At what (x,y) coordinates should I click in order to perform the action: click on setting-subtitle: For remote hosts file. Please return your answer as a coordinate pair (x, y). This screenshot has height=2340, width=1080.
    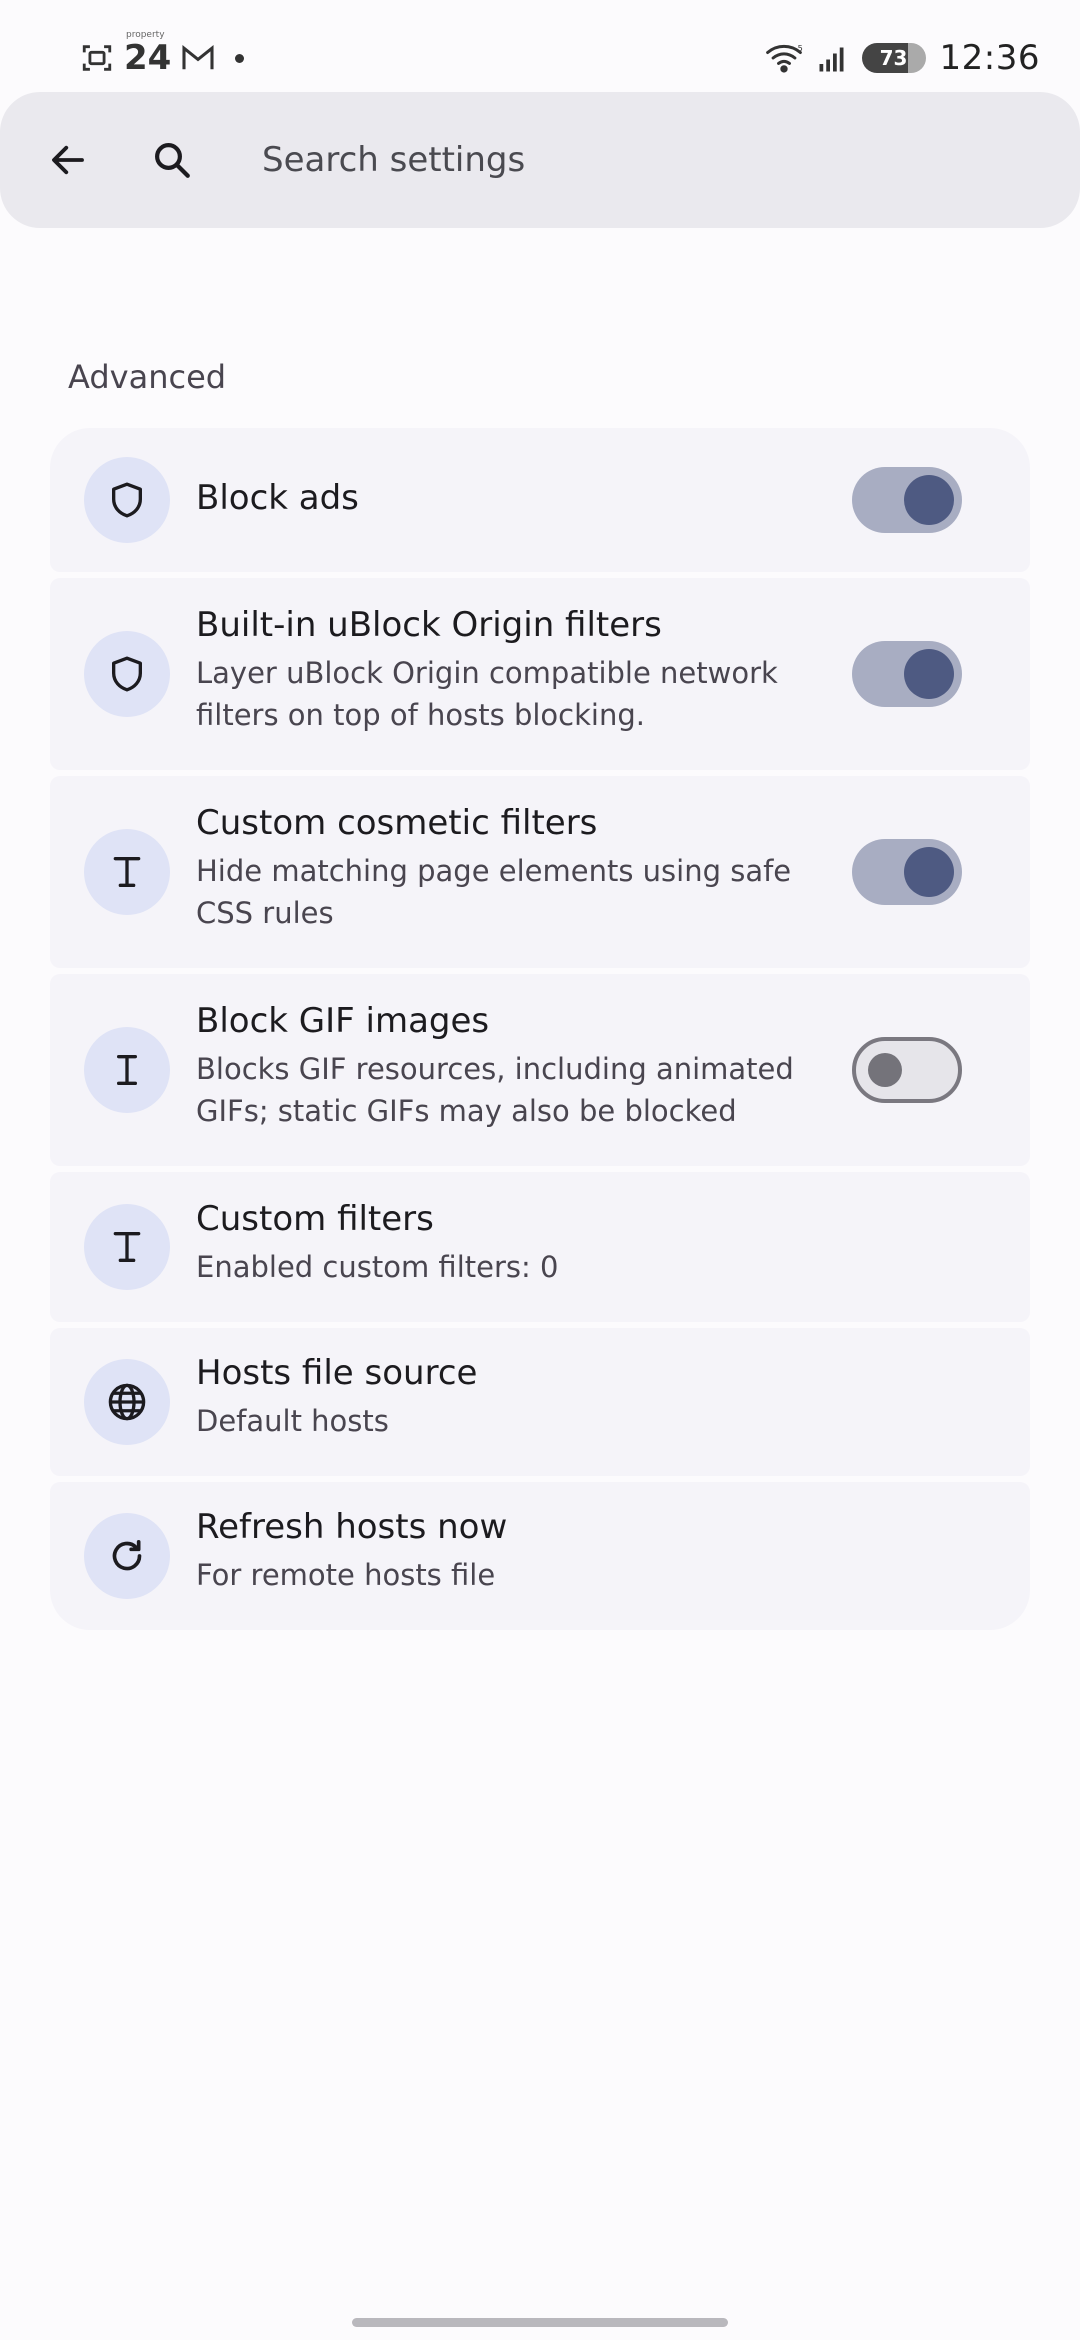
    Looking at the image, I should click on (346, 1575).